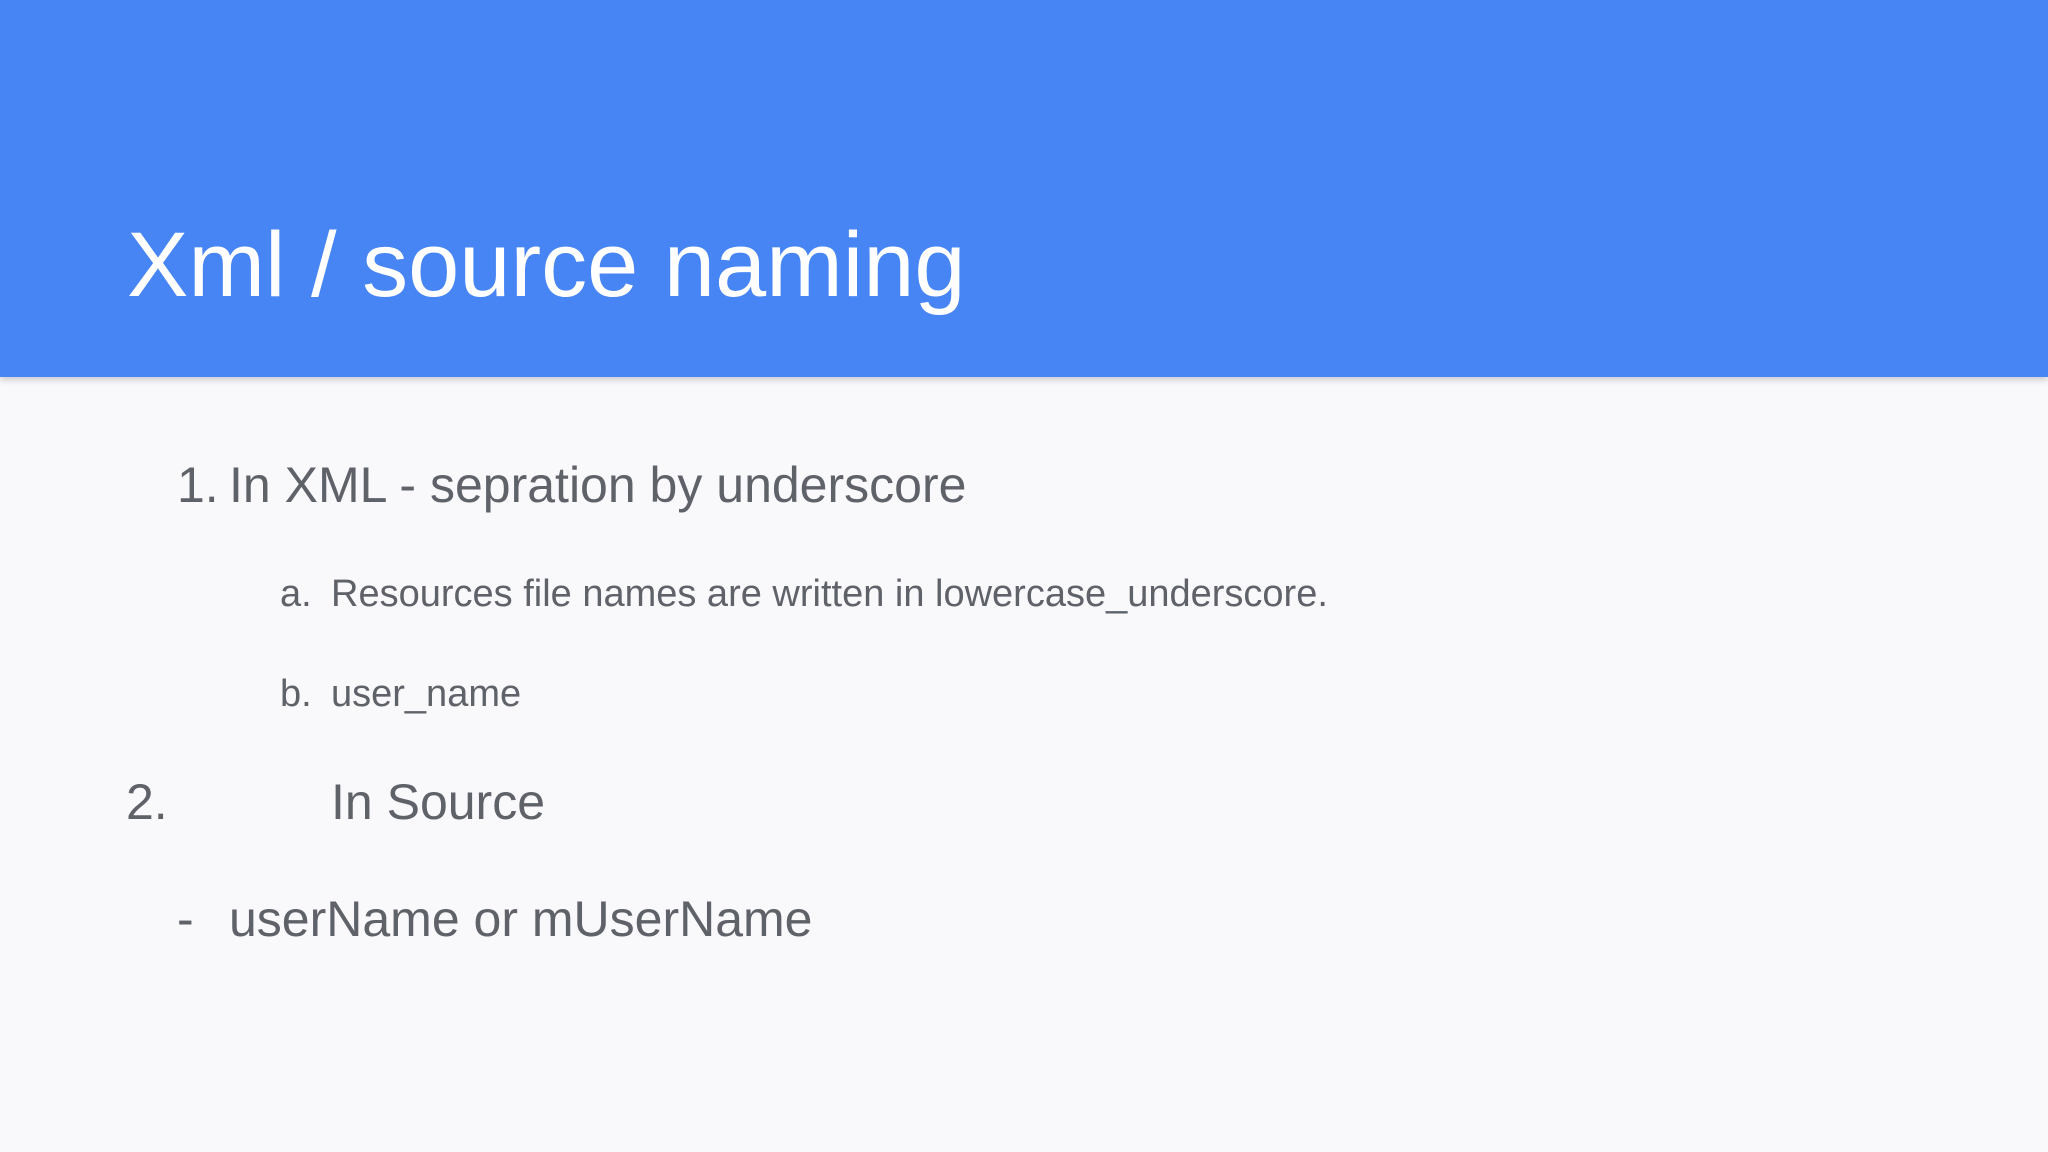  I want to click on list-item-text: In XML - sepration by underscore, so click(598, 485).